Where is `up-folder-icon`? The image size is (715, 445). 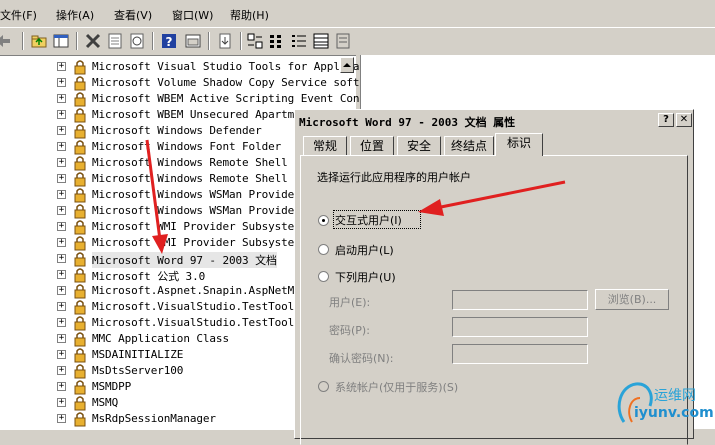 up-folder-icon is located at coordinates (39, 41).